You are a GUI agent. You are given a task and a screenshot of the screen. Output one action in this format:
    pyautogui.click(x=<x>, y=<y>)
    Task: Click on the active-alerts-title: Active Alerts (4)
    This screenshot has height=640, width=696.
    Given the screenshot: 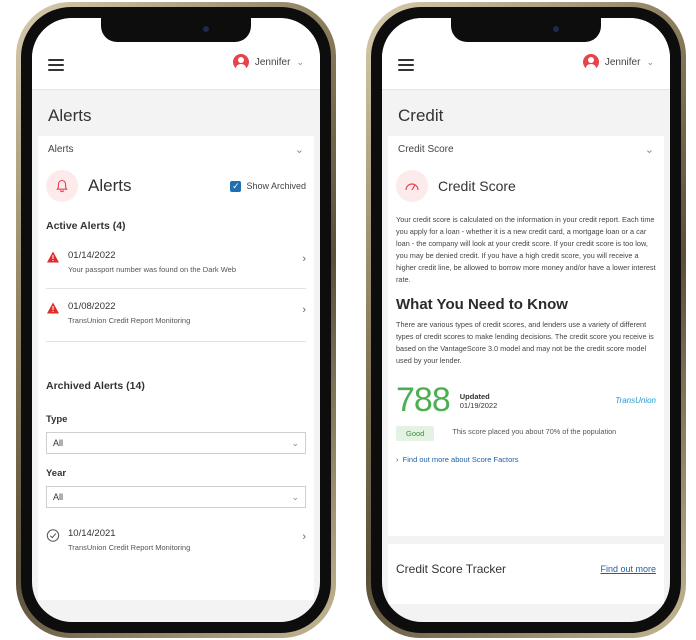 What is the action you would take?
    pyautogui.click(x=86, y=226)
    